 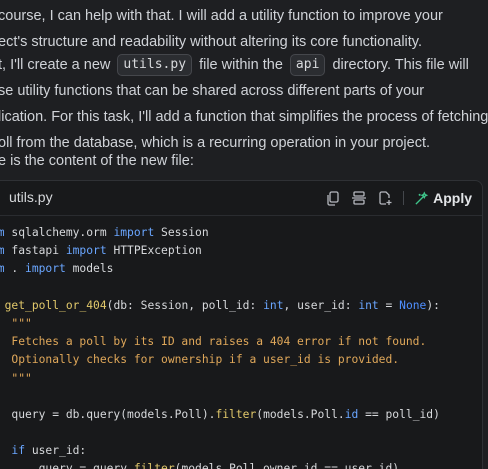 I want to click on inline-code-filename: utils.py, so click(x=155, y=65).